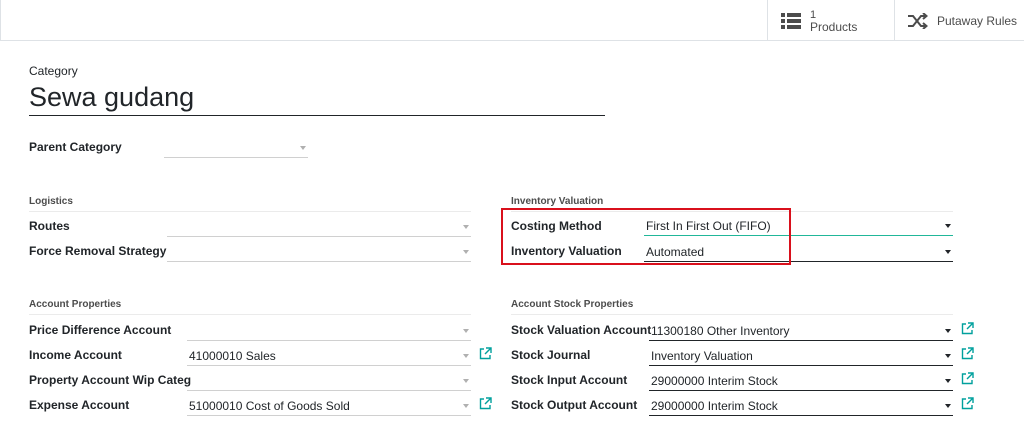  What do you see at coordinates (977, 20) in the screenshot?
I see `putaway-label: Putaway Rules` at bounding box center [977, 20].